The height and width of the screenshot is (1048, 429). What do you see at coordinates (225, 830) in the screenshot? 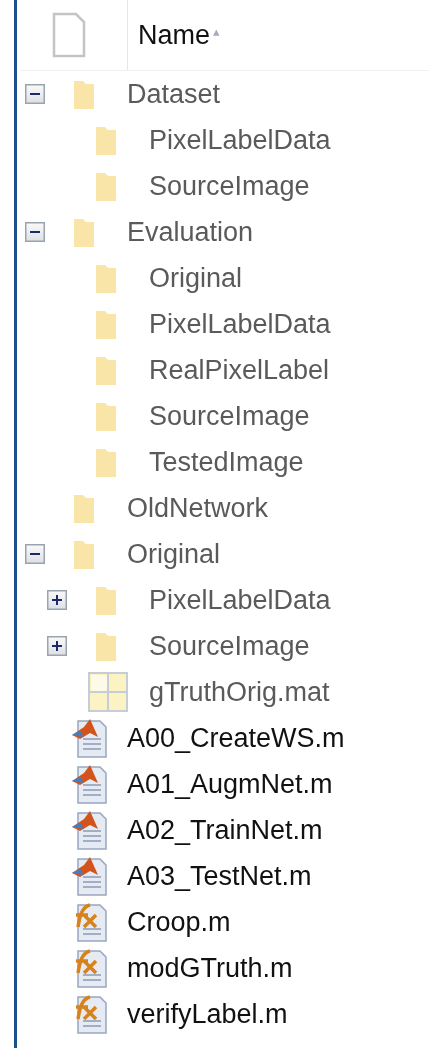
I see `file-name: A02_TrainNet.m` at bounding box center [225, 830].